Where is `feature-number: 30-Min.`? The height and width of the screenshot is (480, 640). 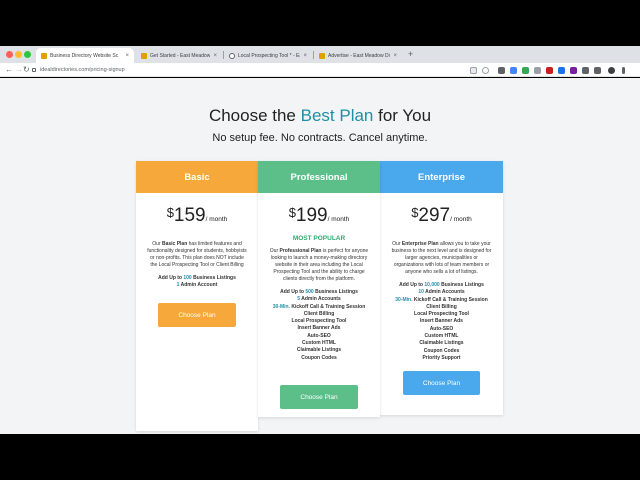 feature-number: 30-Min. is located at coordinates (404, 299).